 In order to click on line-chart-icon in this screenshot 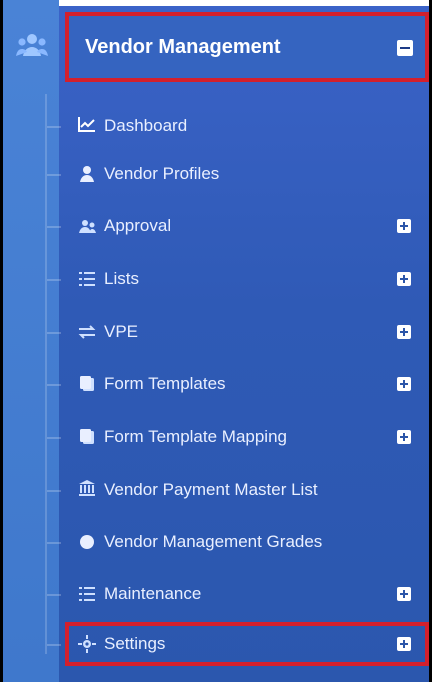, I will do `click(86, 124)`.